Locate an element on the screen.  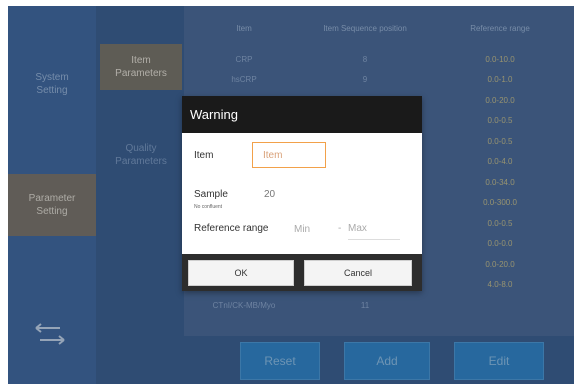
reference-range-label: Reference range is located at coordinates (231, 228).